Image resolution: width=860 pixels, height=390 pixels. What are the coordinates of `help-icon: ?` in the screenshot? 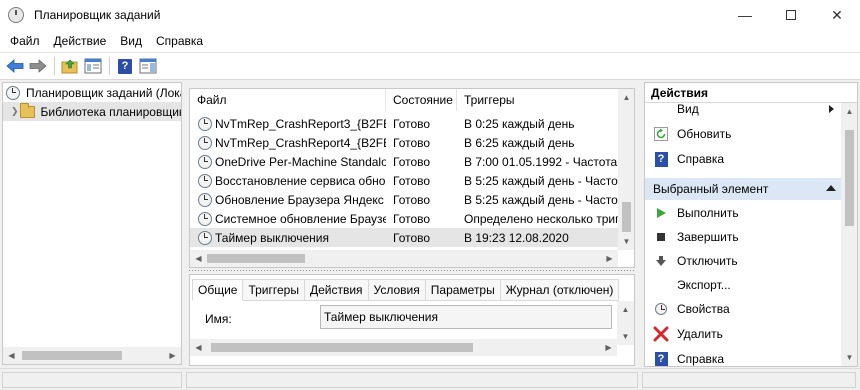 It's located at (125, 66).